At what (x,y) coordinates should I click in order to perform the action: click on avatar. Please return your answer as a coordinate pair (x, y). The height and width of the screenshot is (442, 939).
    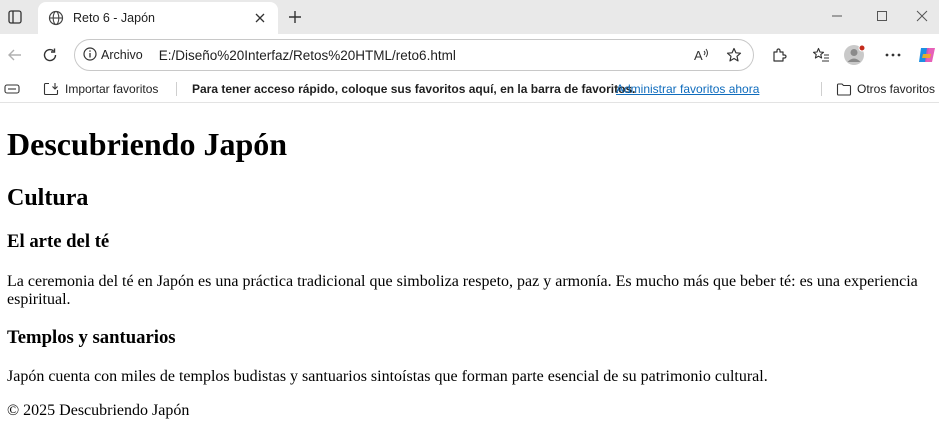
    Looking at the image, I should click on (855, 55).